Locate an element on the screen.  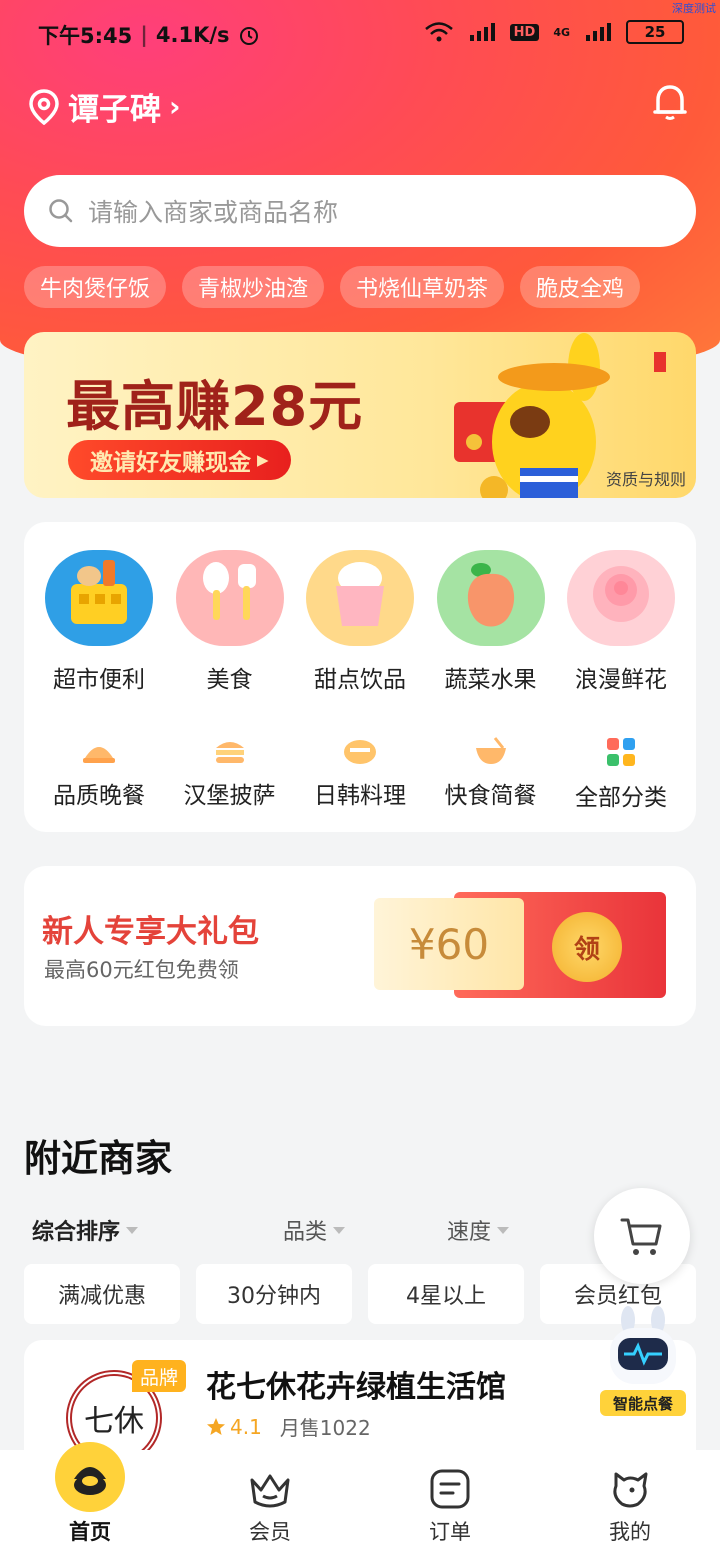
robot-label: 智能点餐 is located at coordinates (643, 1403).